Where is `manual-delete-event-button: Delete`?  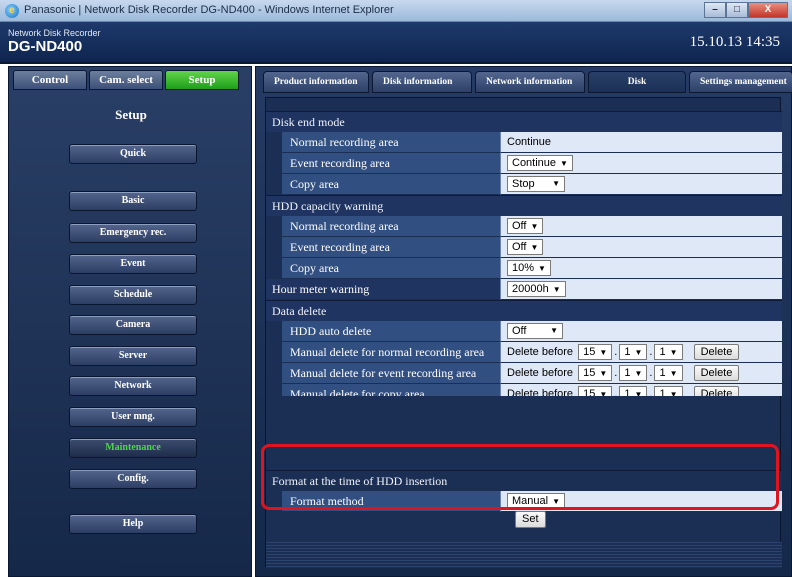
manual-delete-event-button: Delete is located at coordinates (716, 373).